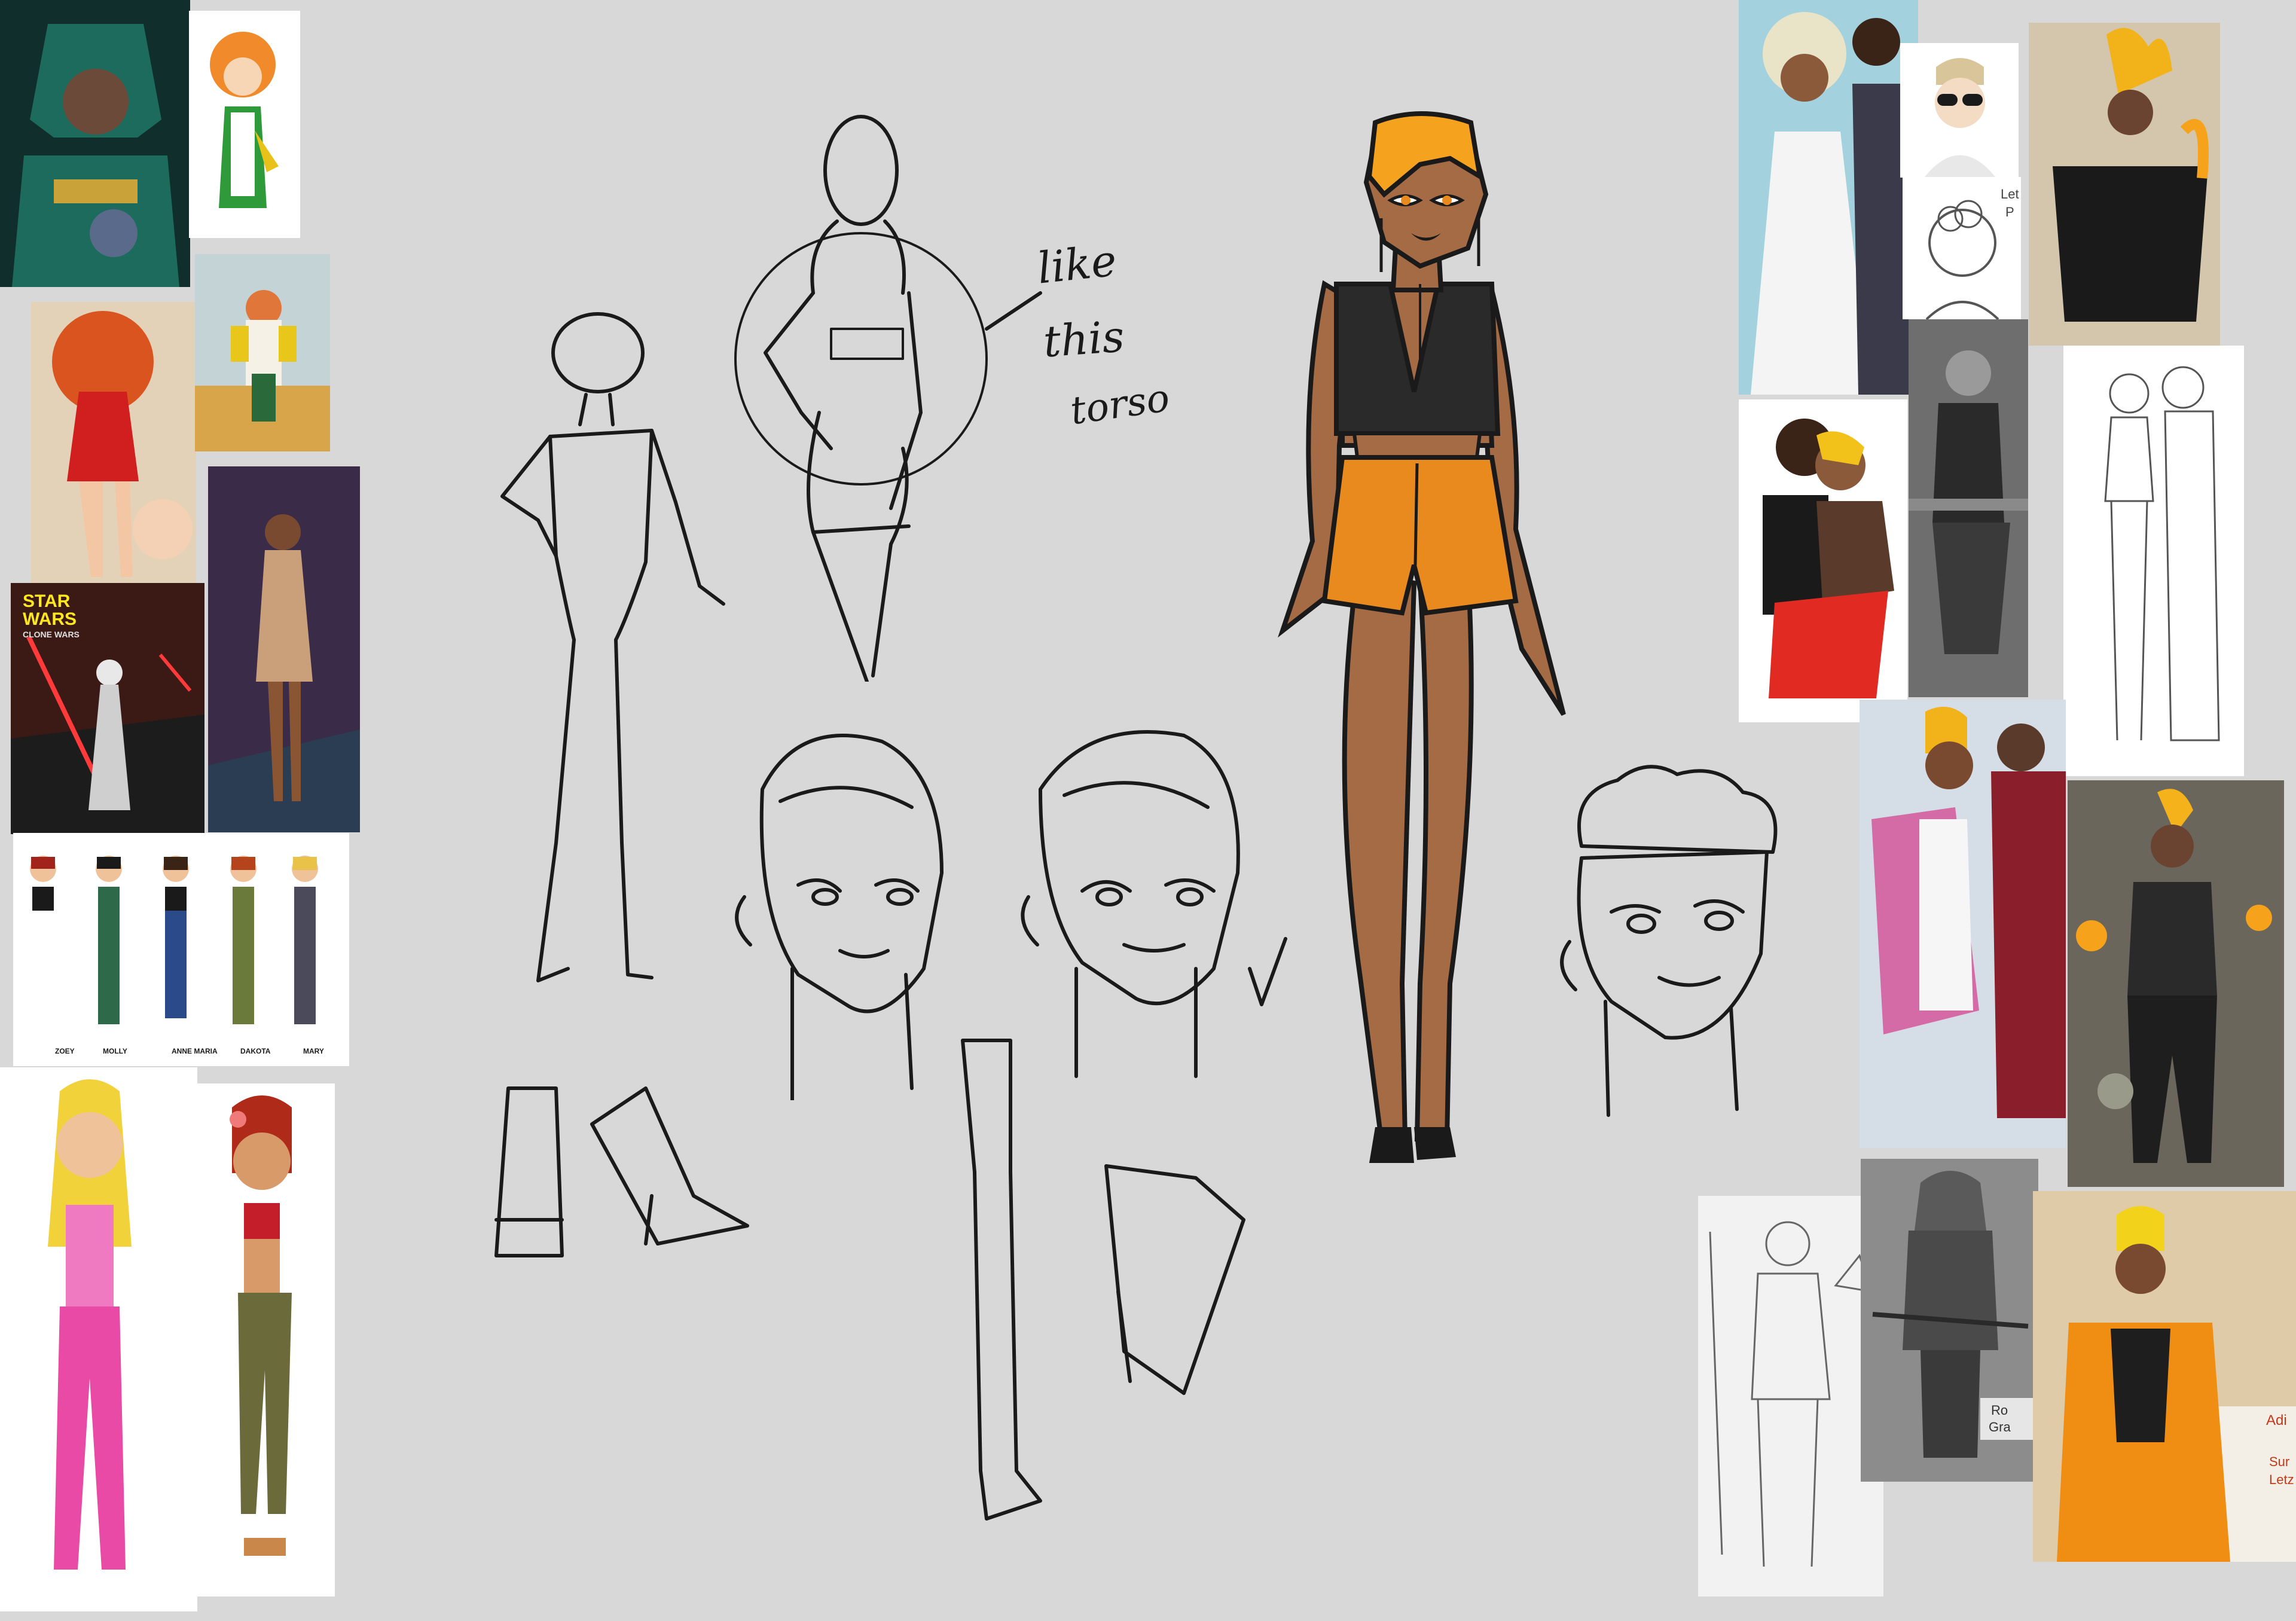 This screenshot has width=2296, height=1621. What do you see at coordinates (262, 353) in the screenshot?
I see `ref-dexter-image` at bounding box center [262, 353].